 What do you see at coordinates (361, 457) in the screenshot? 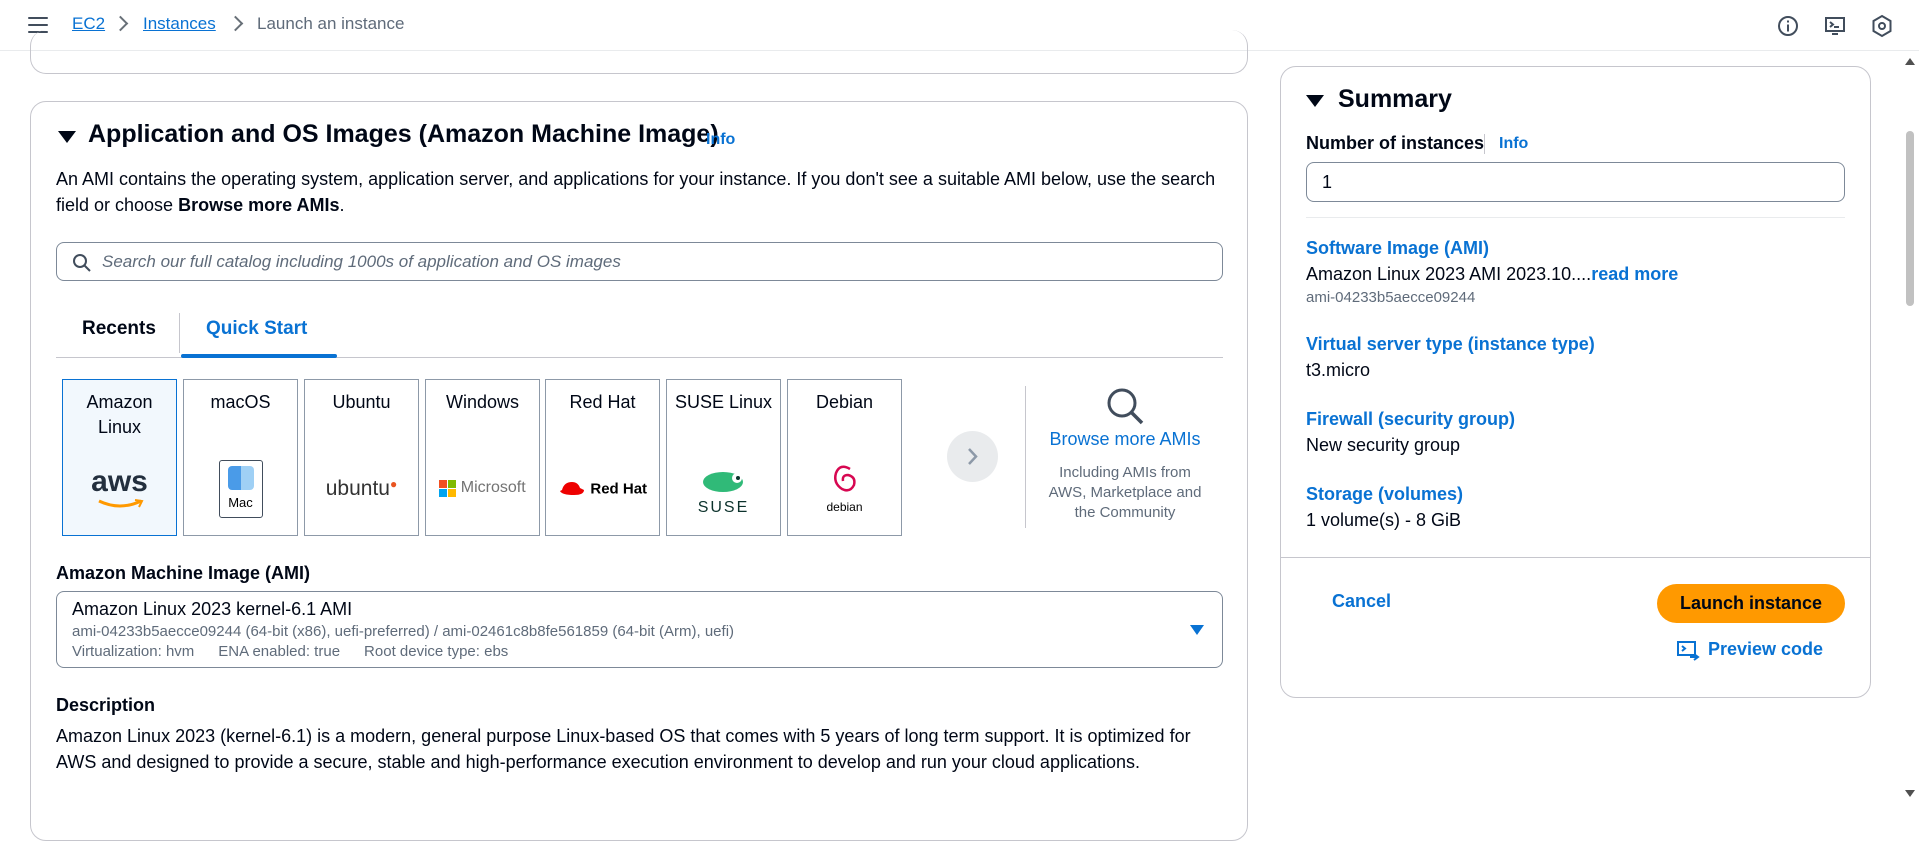
I see `os-tile-ubuntu: Ubuntu ubuntu●` at bounding box center [361, 457].